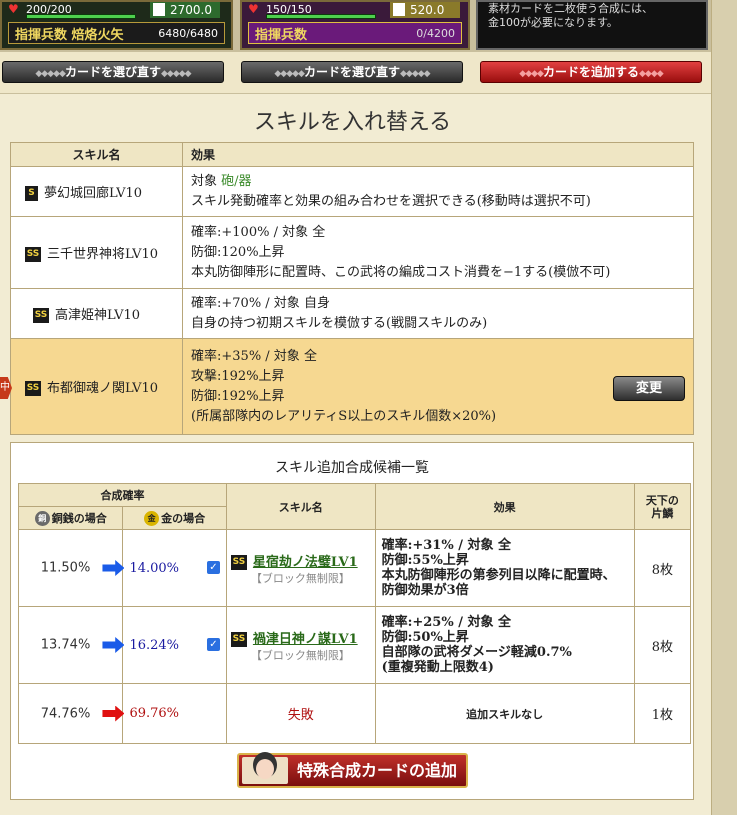 Image resolution: width=737 pixels, height=815 pixels. I want to click on skill-name-cell: SS 三千世界神将LV10, so click(96, 252).